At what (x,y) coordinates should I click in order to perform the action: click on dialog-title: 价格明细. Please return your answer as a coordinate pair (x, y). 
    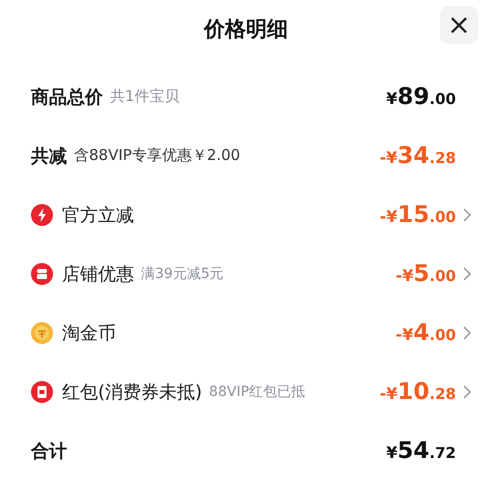
    Looking at the image, I should click on (246, 29).